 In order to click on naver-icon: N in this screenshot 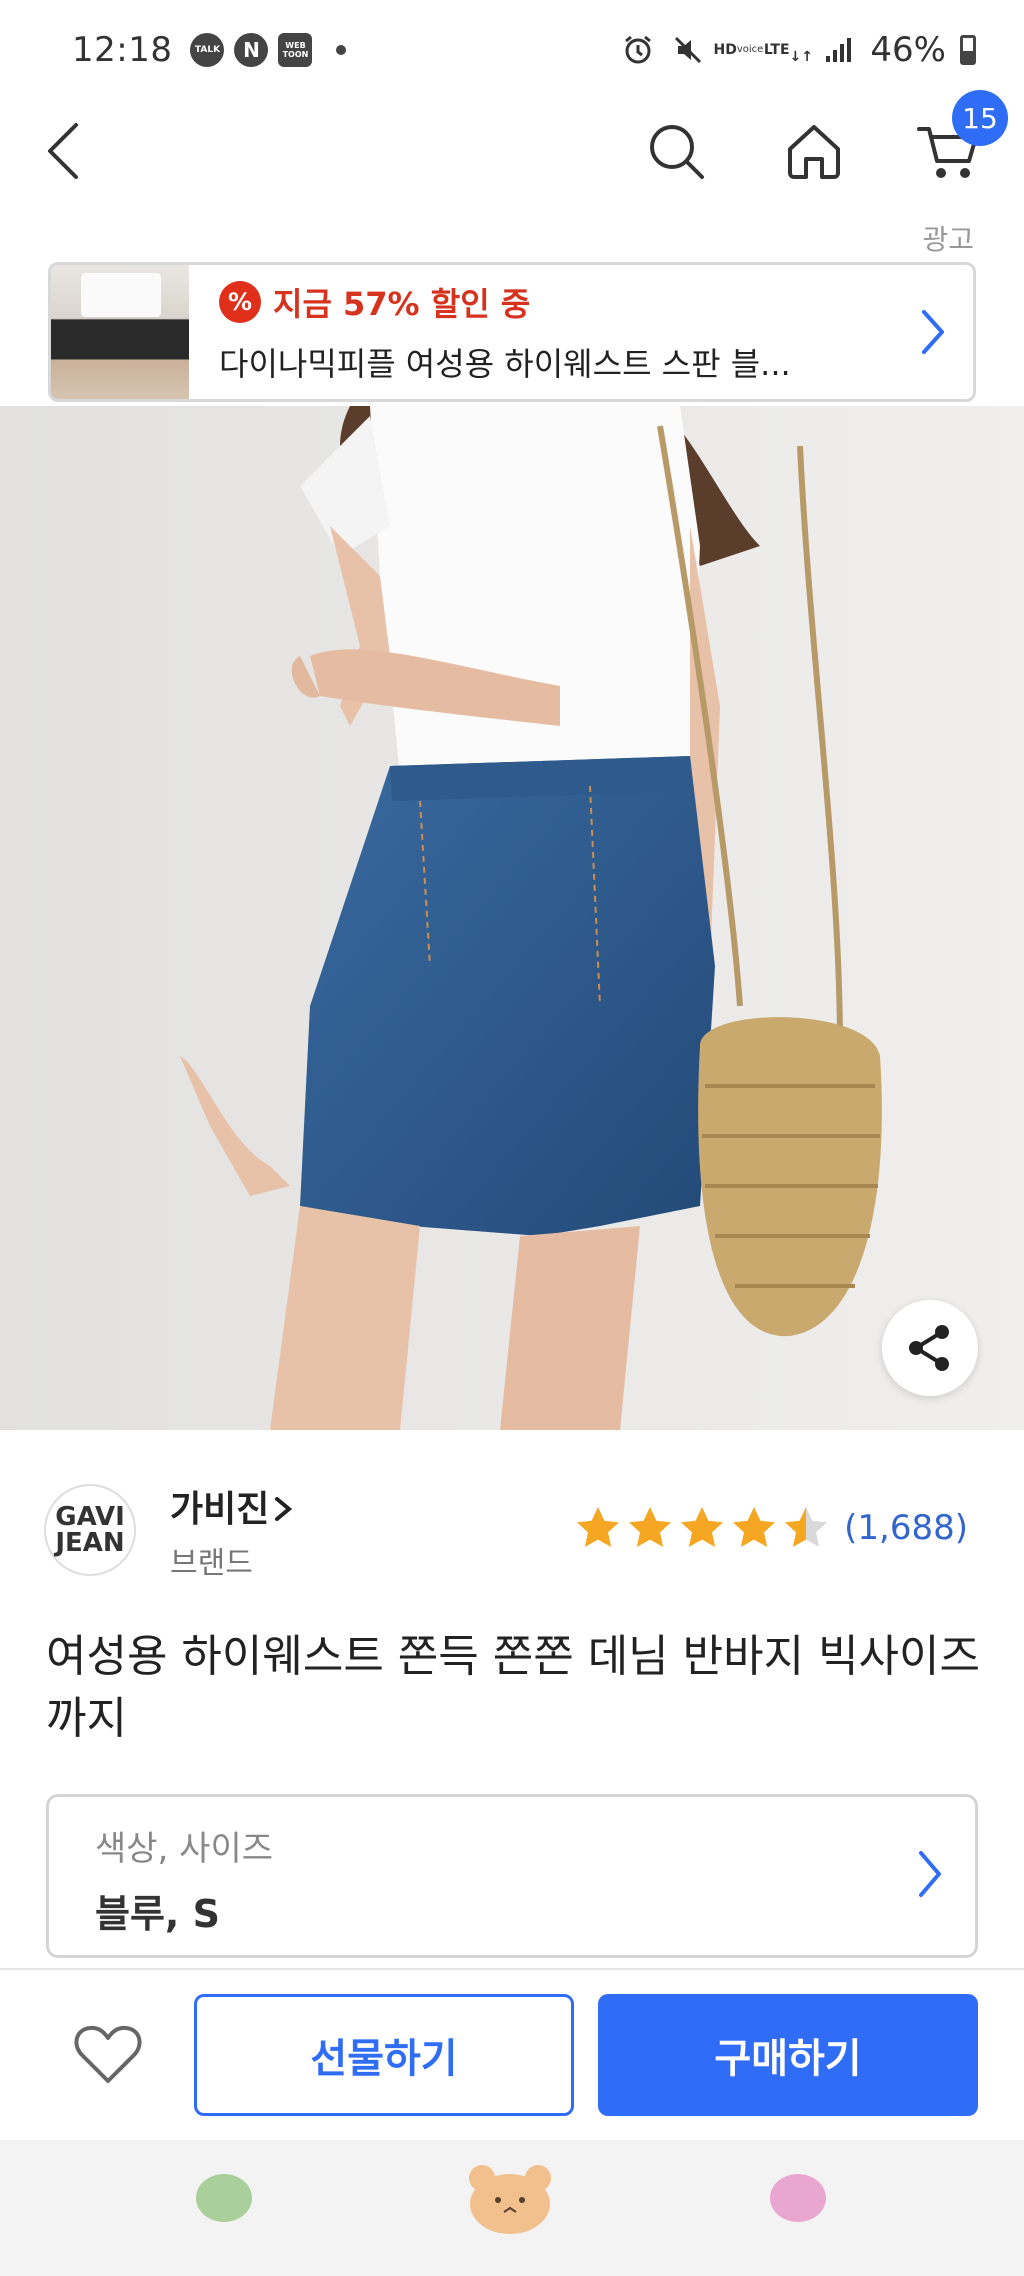, I will do `click(251, 50)`.